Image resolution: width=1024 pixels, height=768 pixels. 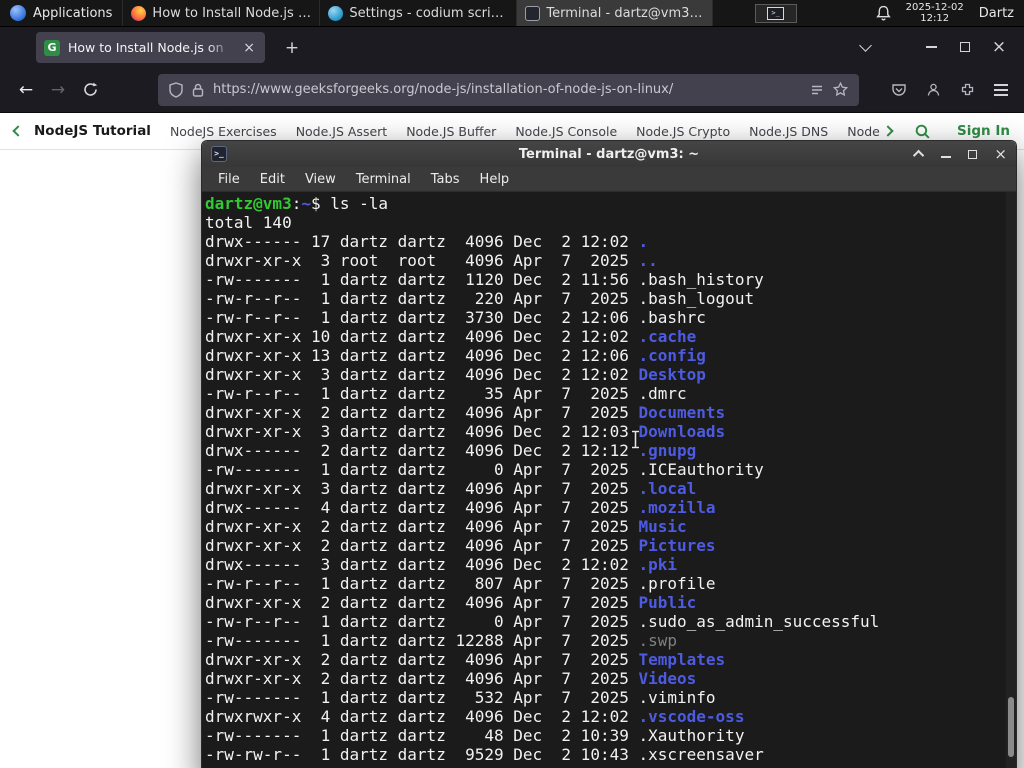 What do you see at coordinates (61, 13) in the screenshot?
I see `applications-menu-button: Applications` at bounding box center [61, 13].